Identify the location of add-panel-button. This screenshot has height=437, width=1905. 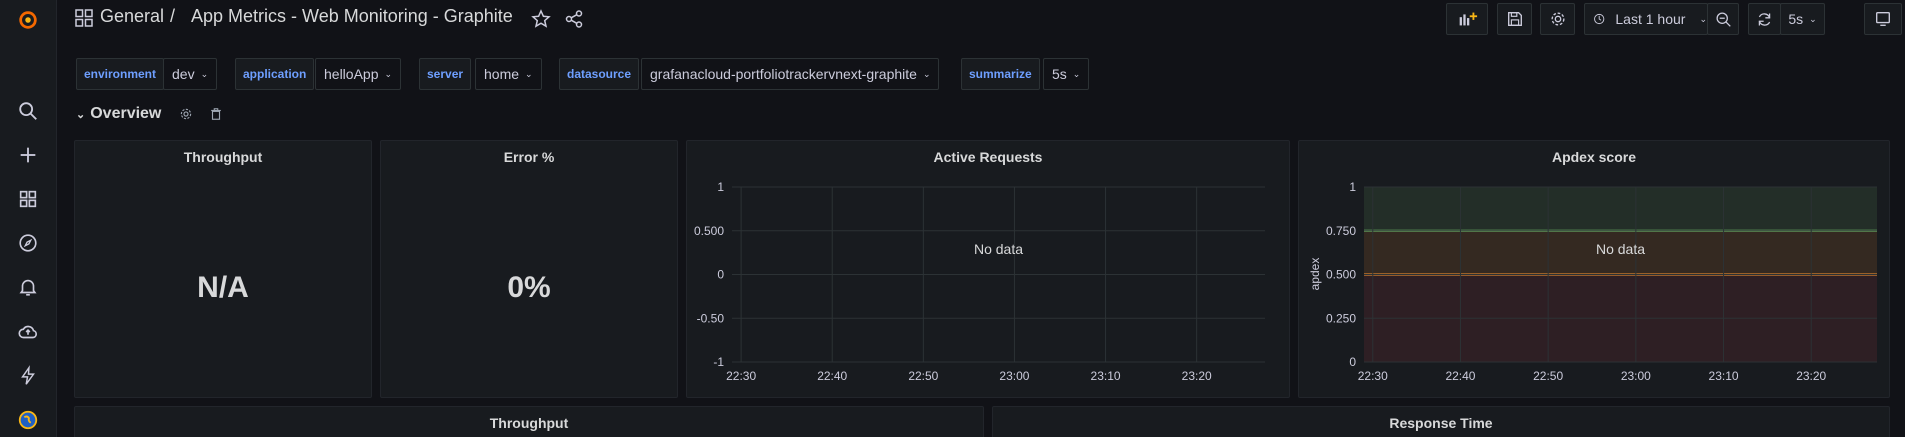
(1467, 19).